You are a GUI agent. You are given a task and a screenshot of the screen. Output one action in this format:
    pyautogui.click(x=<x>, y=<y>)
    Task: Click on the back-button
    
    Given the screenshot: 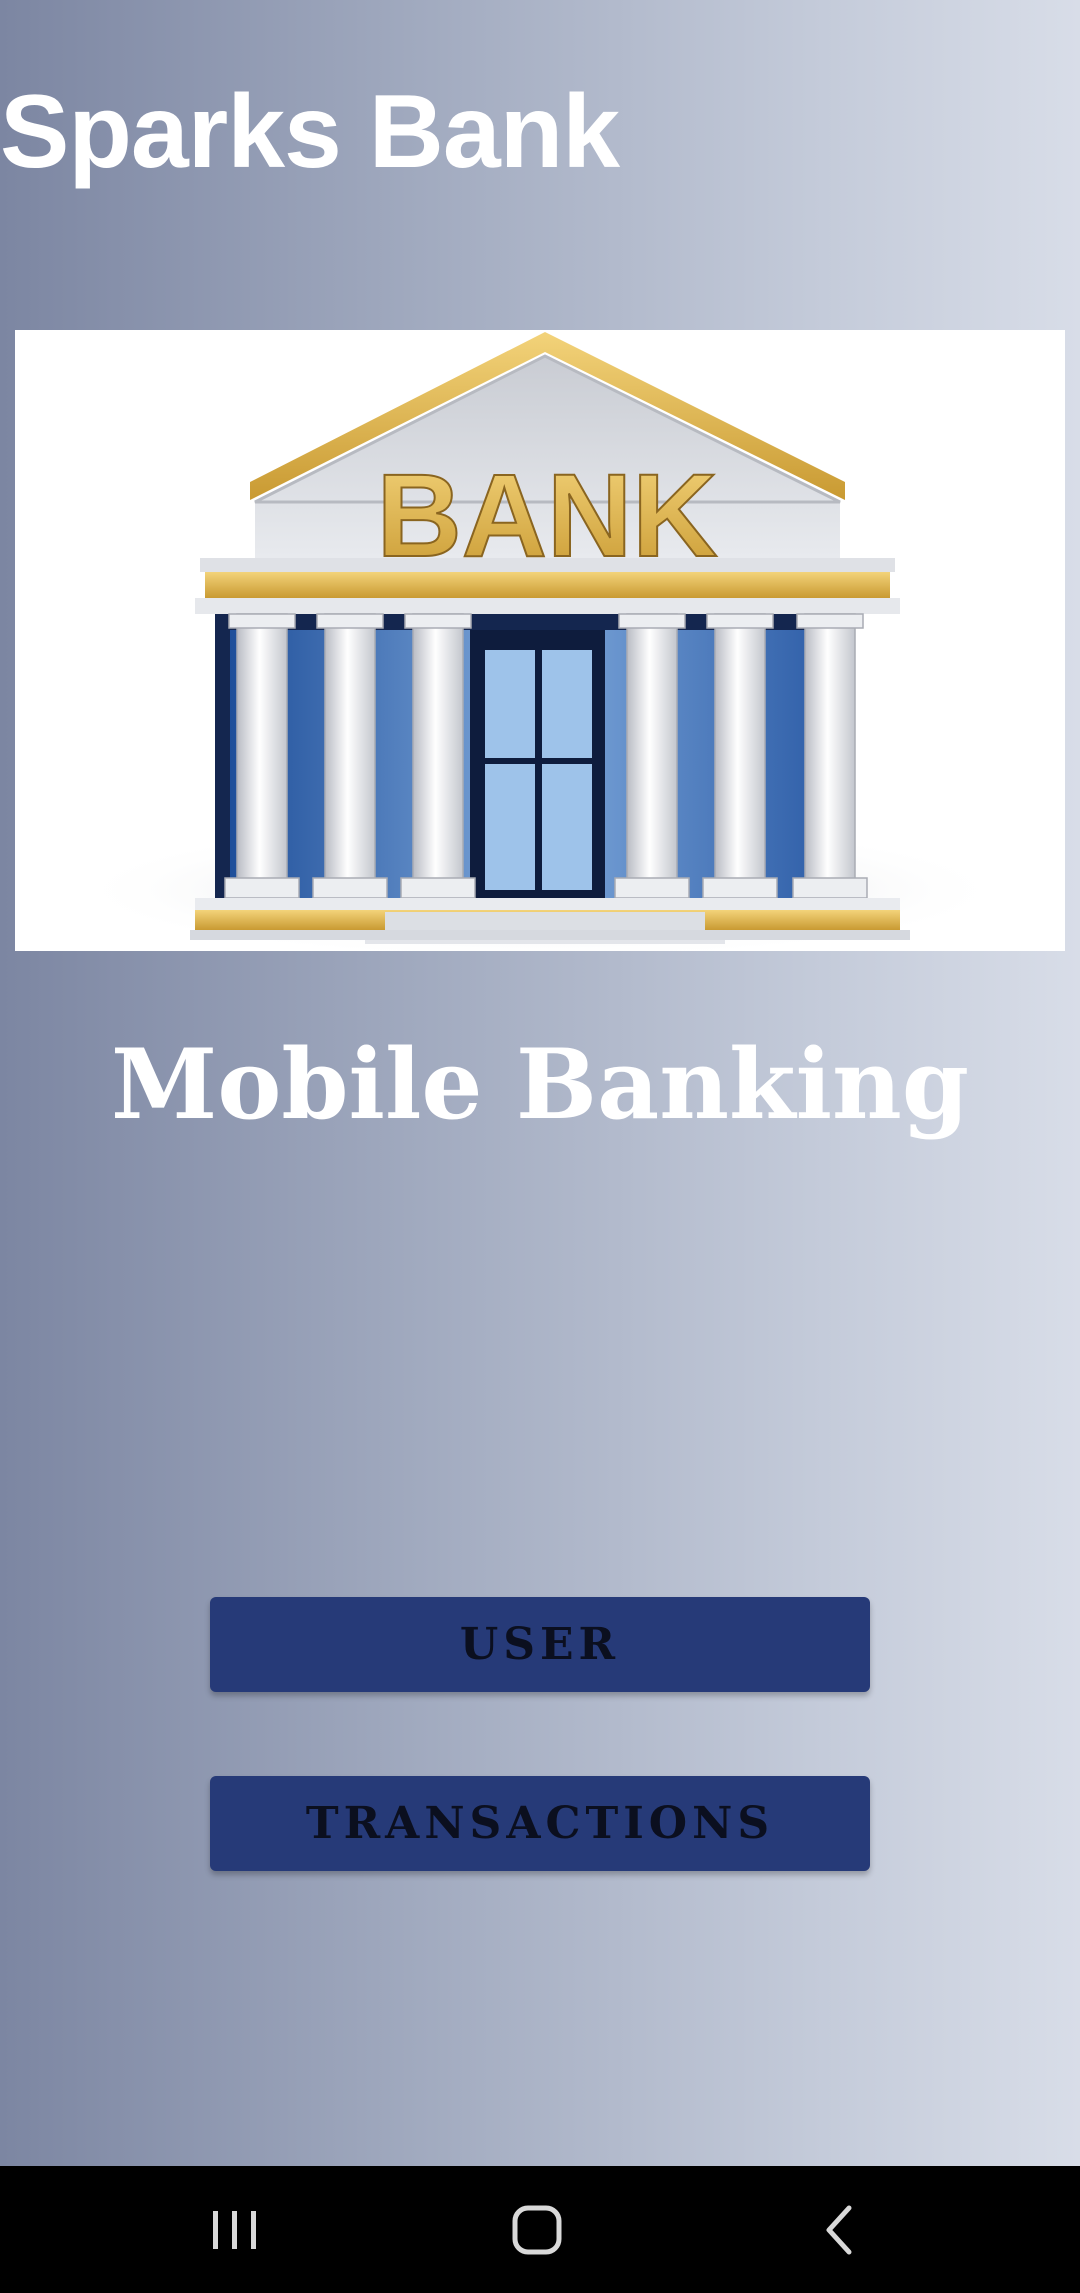 What is the action you would take?
    pyautogui.click(x=840, y=2229)
    